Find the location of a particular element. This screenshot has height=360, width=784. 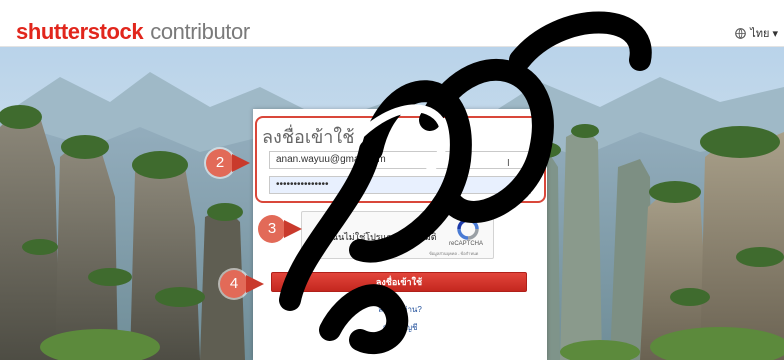

step-number-2: 2 is located at coordinates (220, 163).